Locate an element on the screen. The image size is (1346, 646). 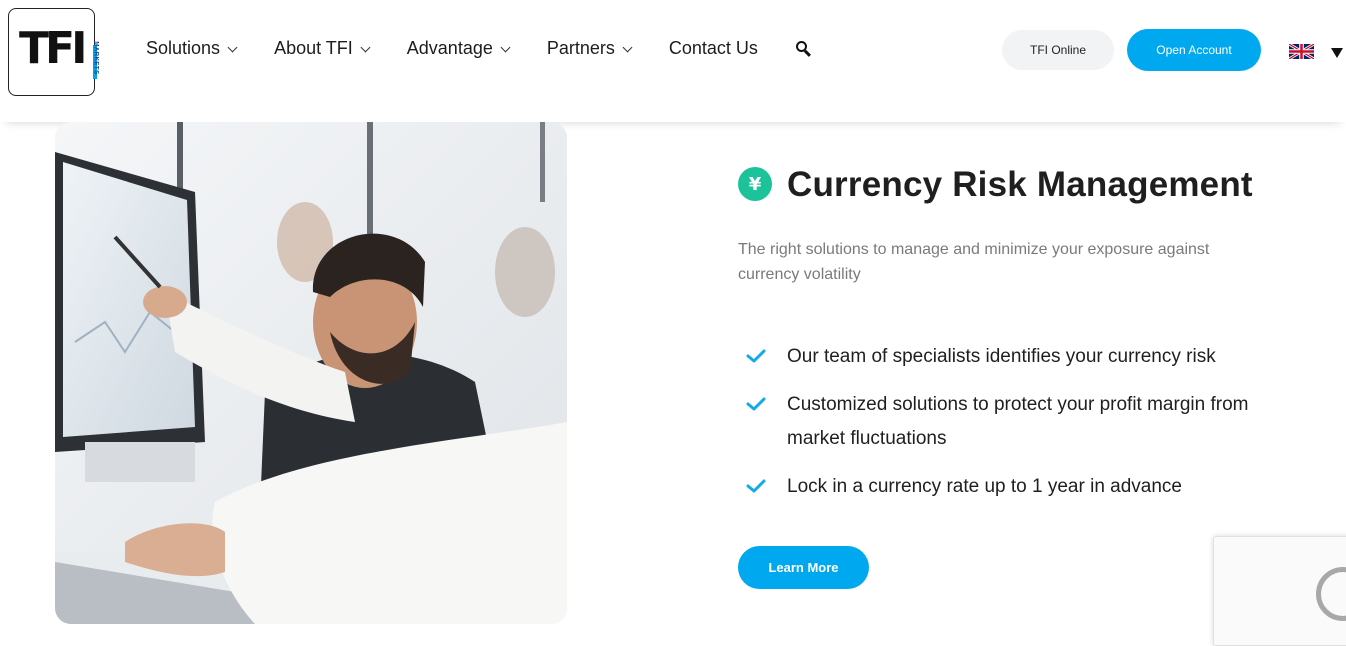
nav-item-label: Partners is located at coordinates (580, 48).